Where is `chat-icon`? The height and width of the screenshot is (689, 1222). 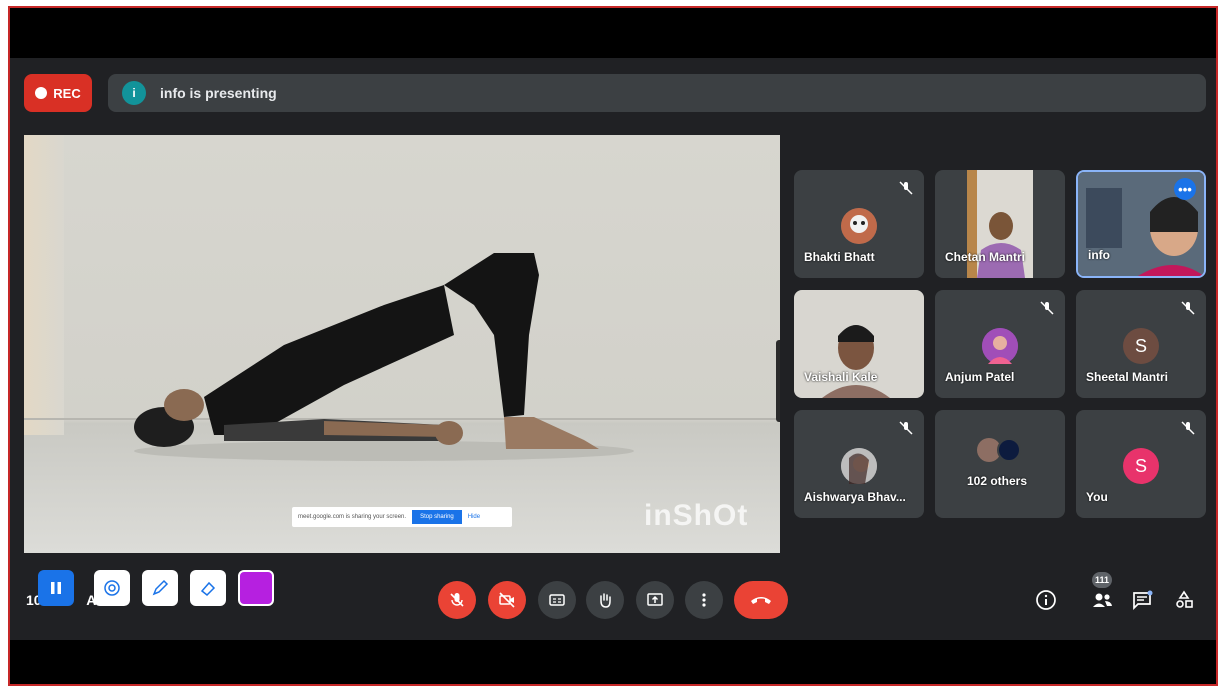
chat-icon is located at coordinates (1143, 600).